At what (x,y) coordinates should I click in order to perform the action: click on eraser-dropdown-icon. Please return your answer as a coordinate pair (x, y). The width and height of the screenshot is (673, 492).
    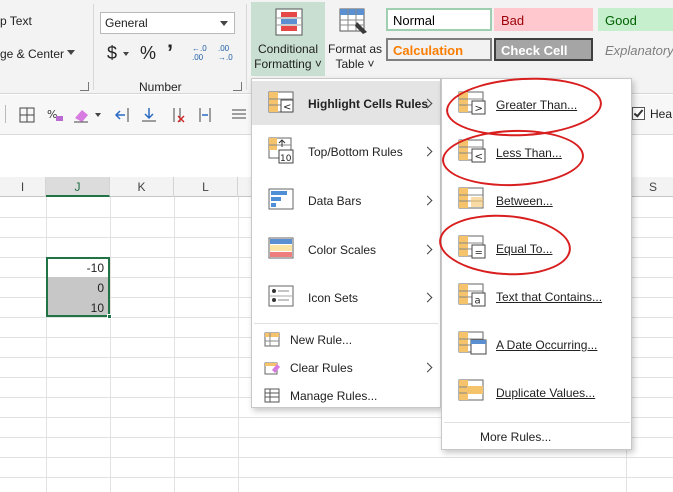
    Looking at the image, I should click on (98, 115).